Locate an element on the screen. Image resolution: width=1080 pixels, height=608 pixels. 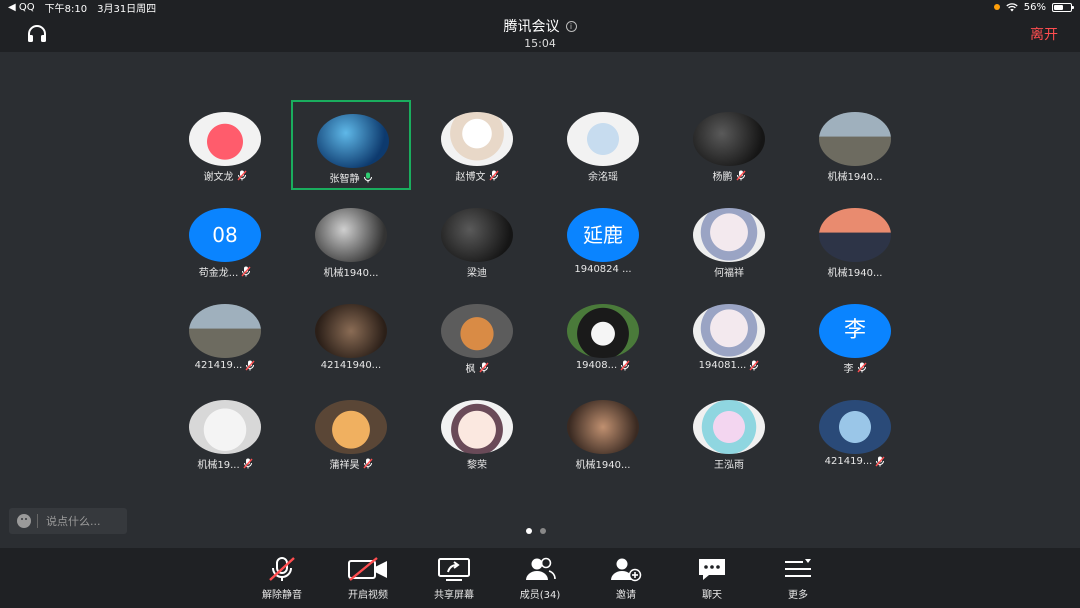
mic-active-icon is located at coordinates (367, 177).